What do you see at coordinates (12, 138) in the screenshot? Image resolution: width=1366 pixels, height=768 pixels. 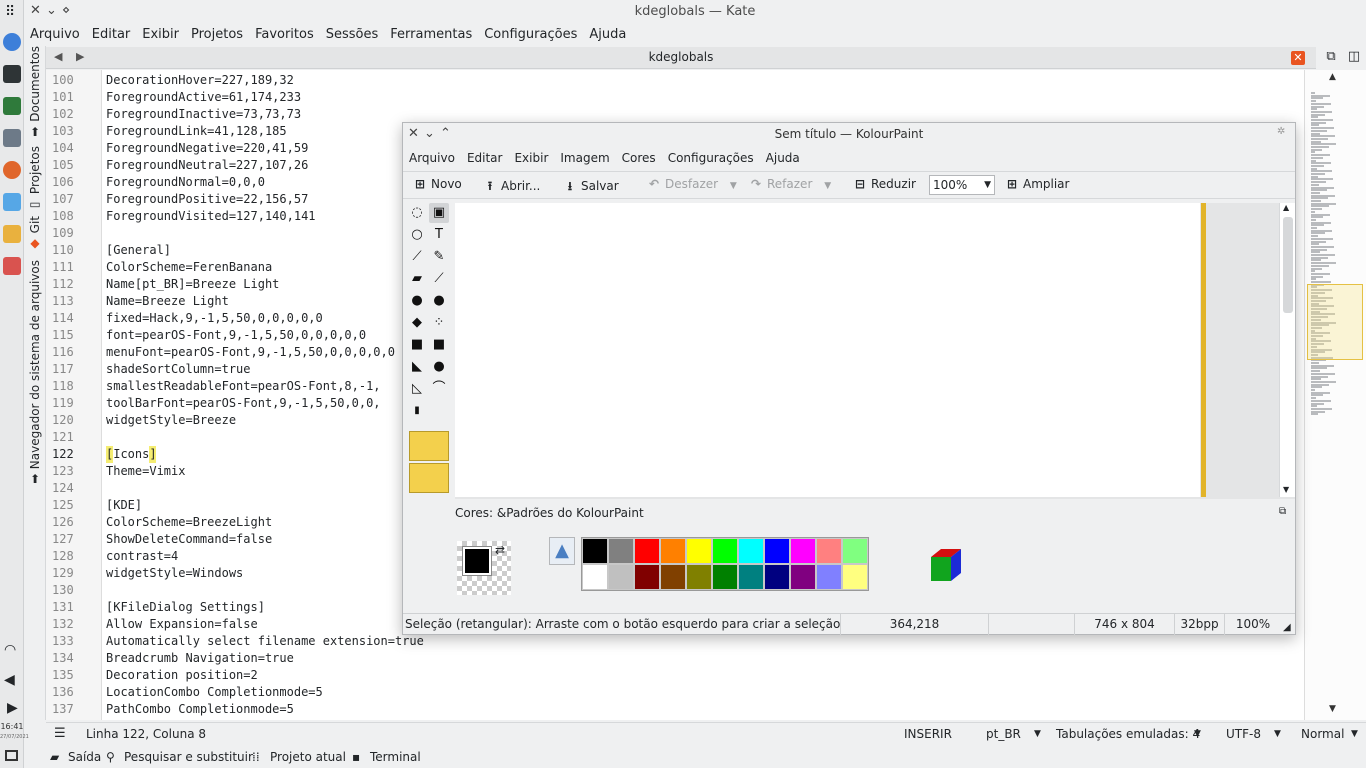 I see `folder-icon` at bounding box center [12, 138].